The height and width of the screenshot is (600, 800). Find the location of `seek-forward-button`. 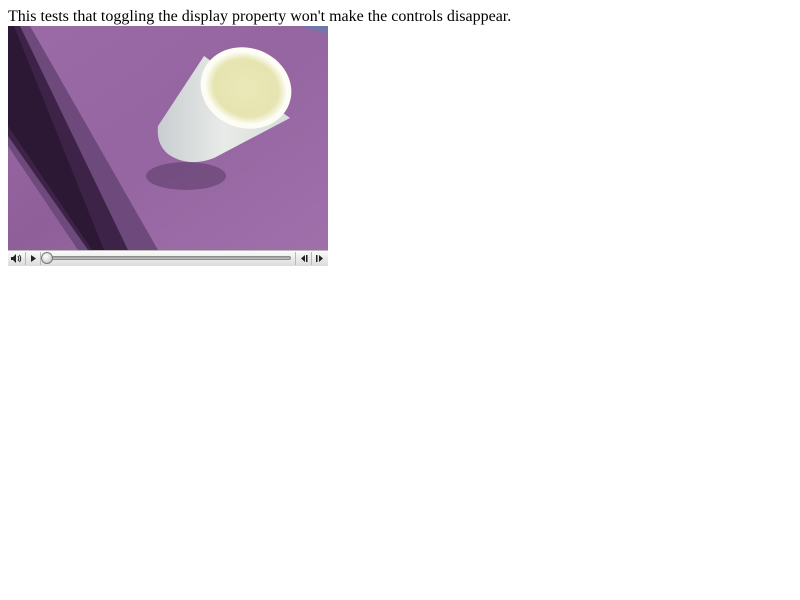

seek-forward-button is located at coordinates (319, 258).